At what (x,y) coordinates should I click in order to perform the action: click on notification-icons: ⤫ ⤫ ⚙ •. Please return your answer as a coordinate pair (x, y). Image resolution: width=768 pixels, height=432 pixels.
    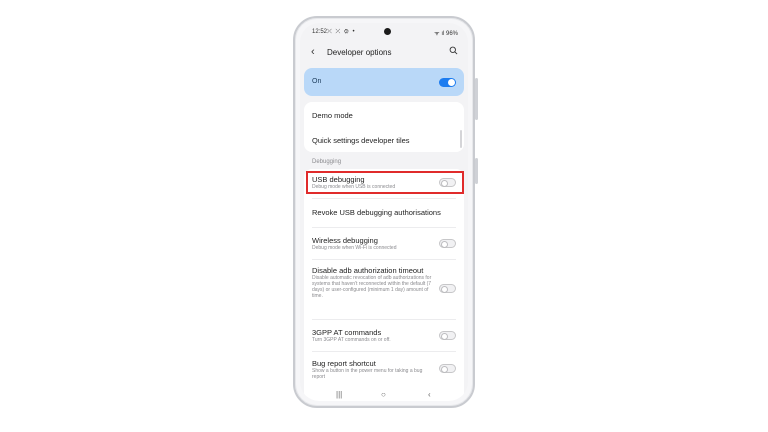
    Looking at the image, I should click on (341, 32).